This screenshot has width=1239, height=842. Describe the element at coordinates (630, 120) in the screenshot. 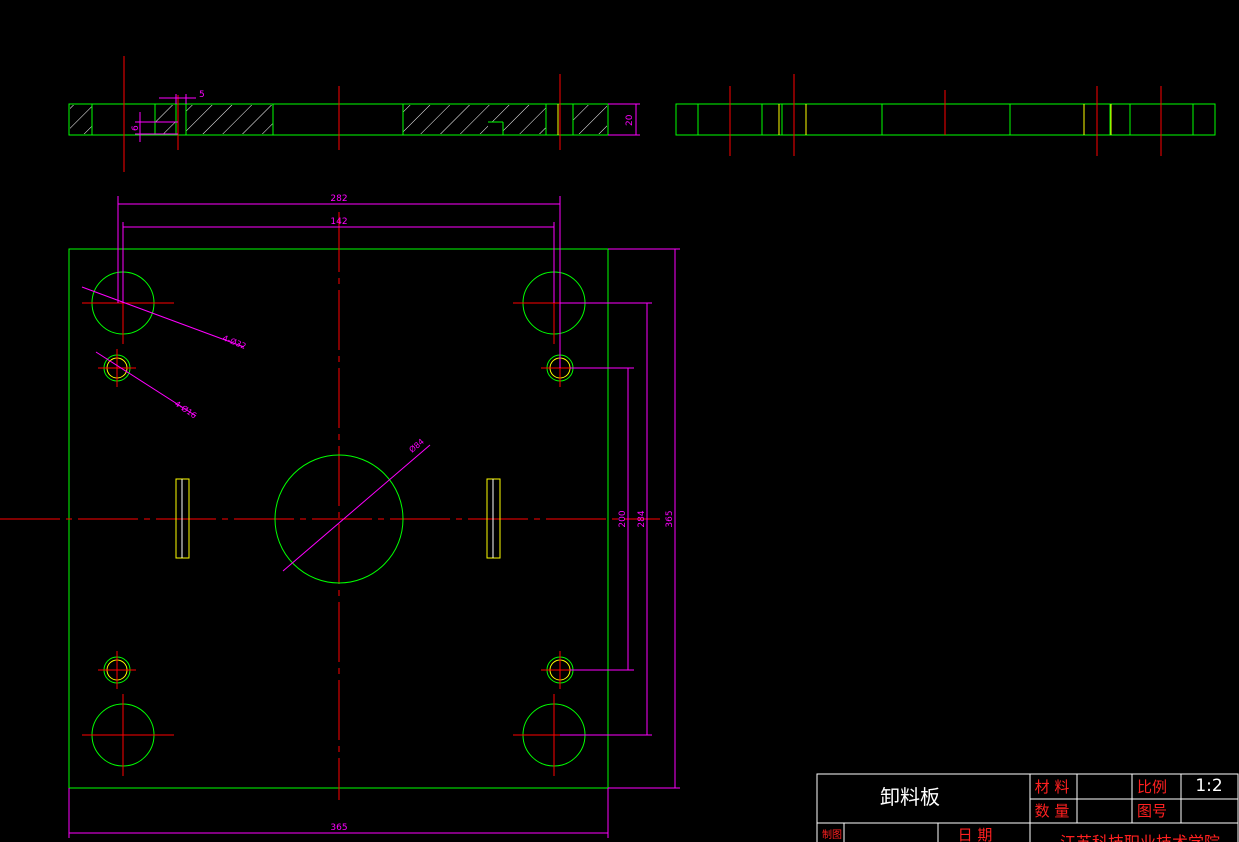

I see `dim-thickness-label: 20` at that location.